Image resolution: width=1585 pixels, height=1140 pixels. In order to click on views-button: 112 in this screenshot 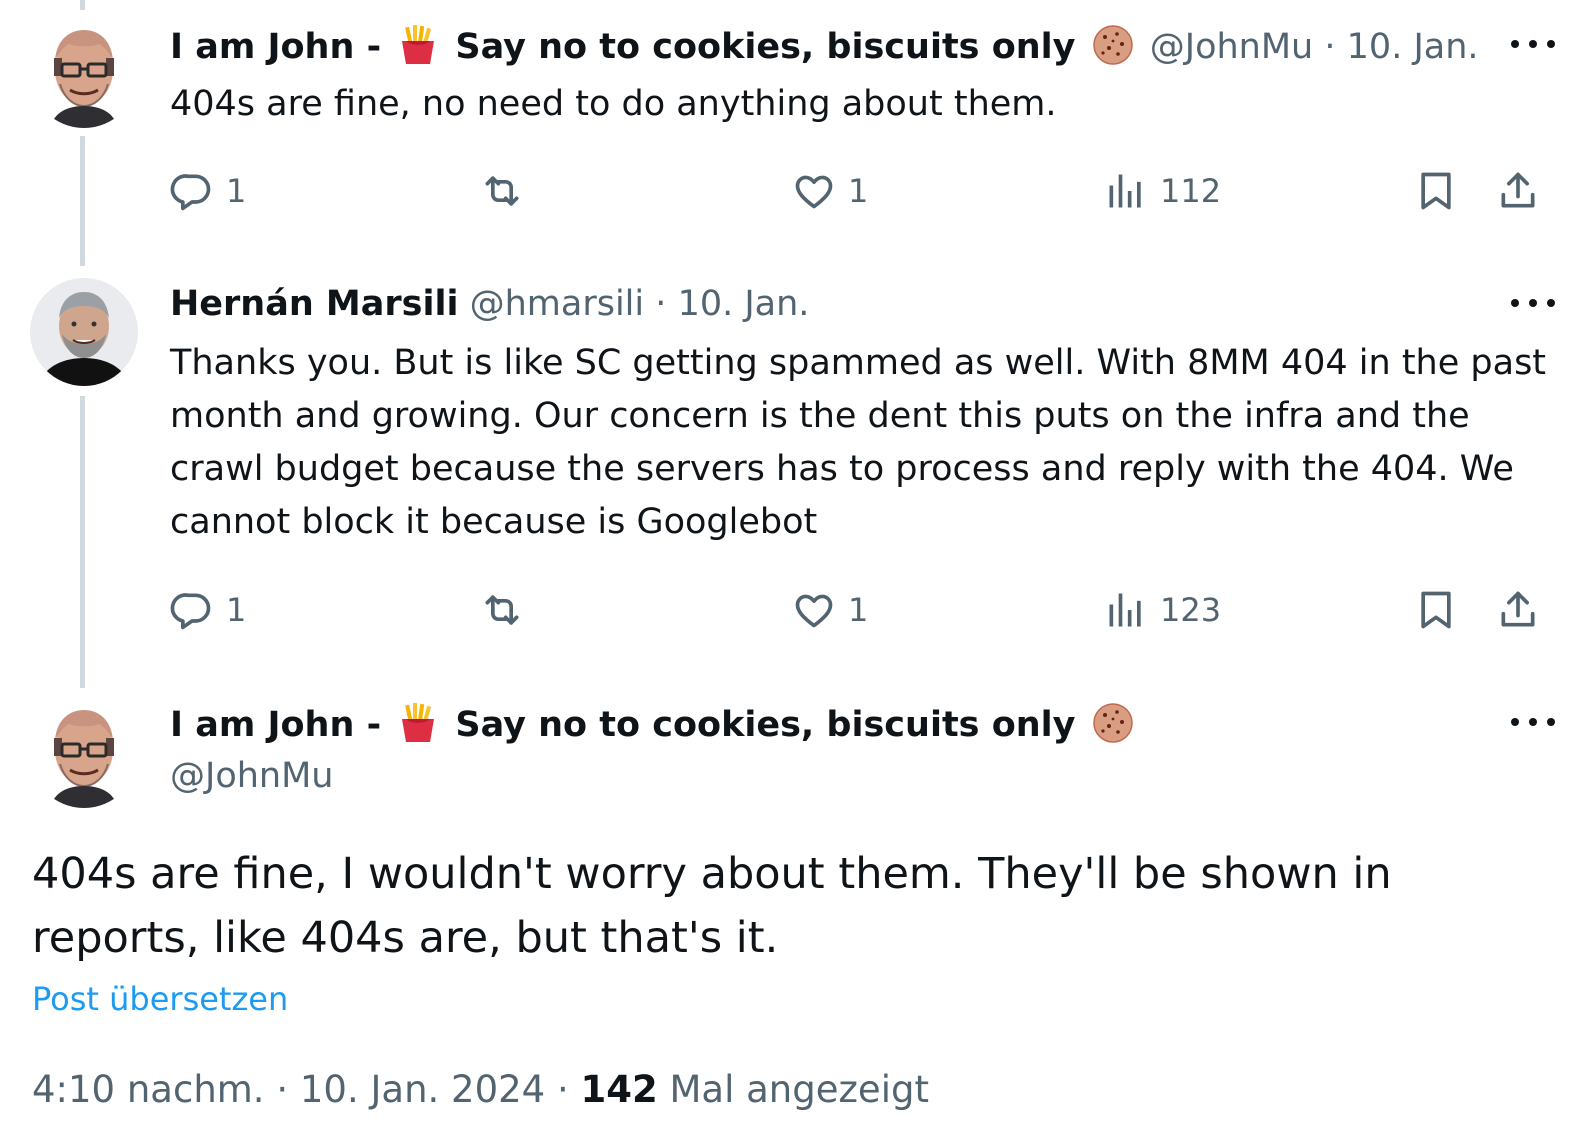, I will do `click(1162, 191)`.